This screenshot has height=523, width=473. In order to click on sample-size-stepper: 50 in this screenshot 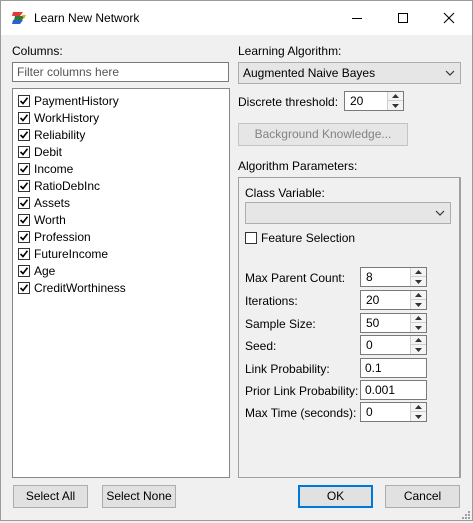, I will do `click(393, 323)`.